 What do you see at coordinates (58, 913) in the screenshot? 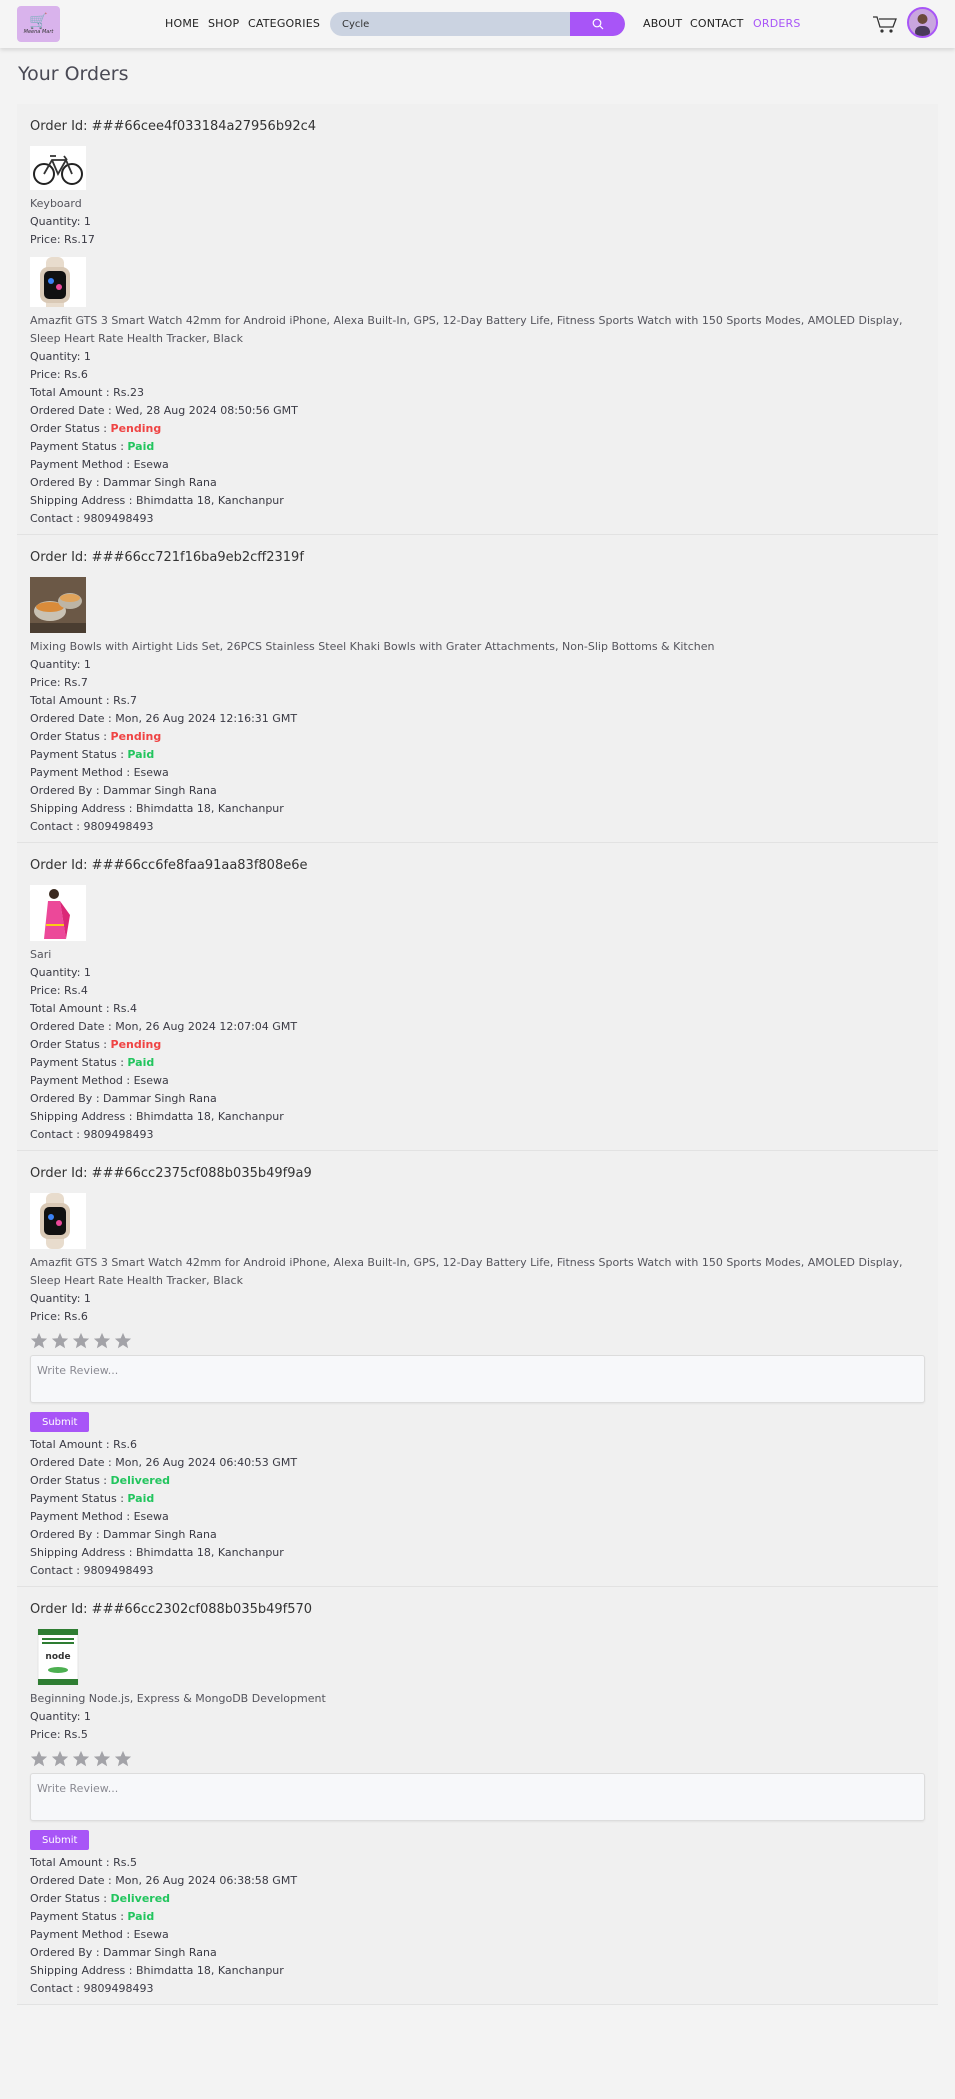
I see `sari-image` at bounding box center [58, 913].